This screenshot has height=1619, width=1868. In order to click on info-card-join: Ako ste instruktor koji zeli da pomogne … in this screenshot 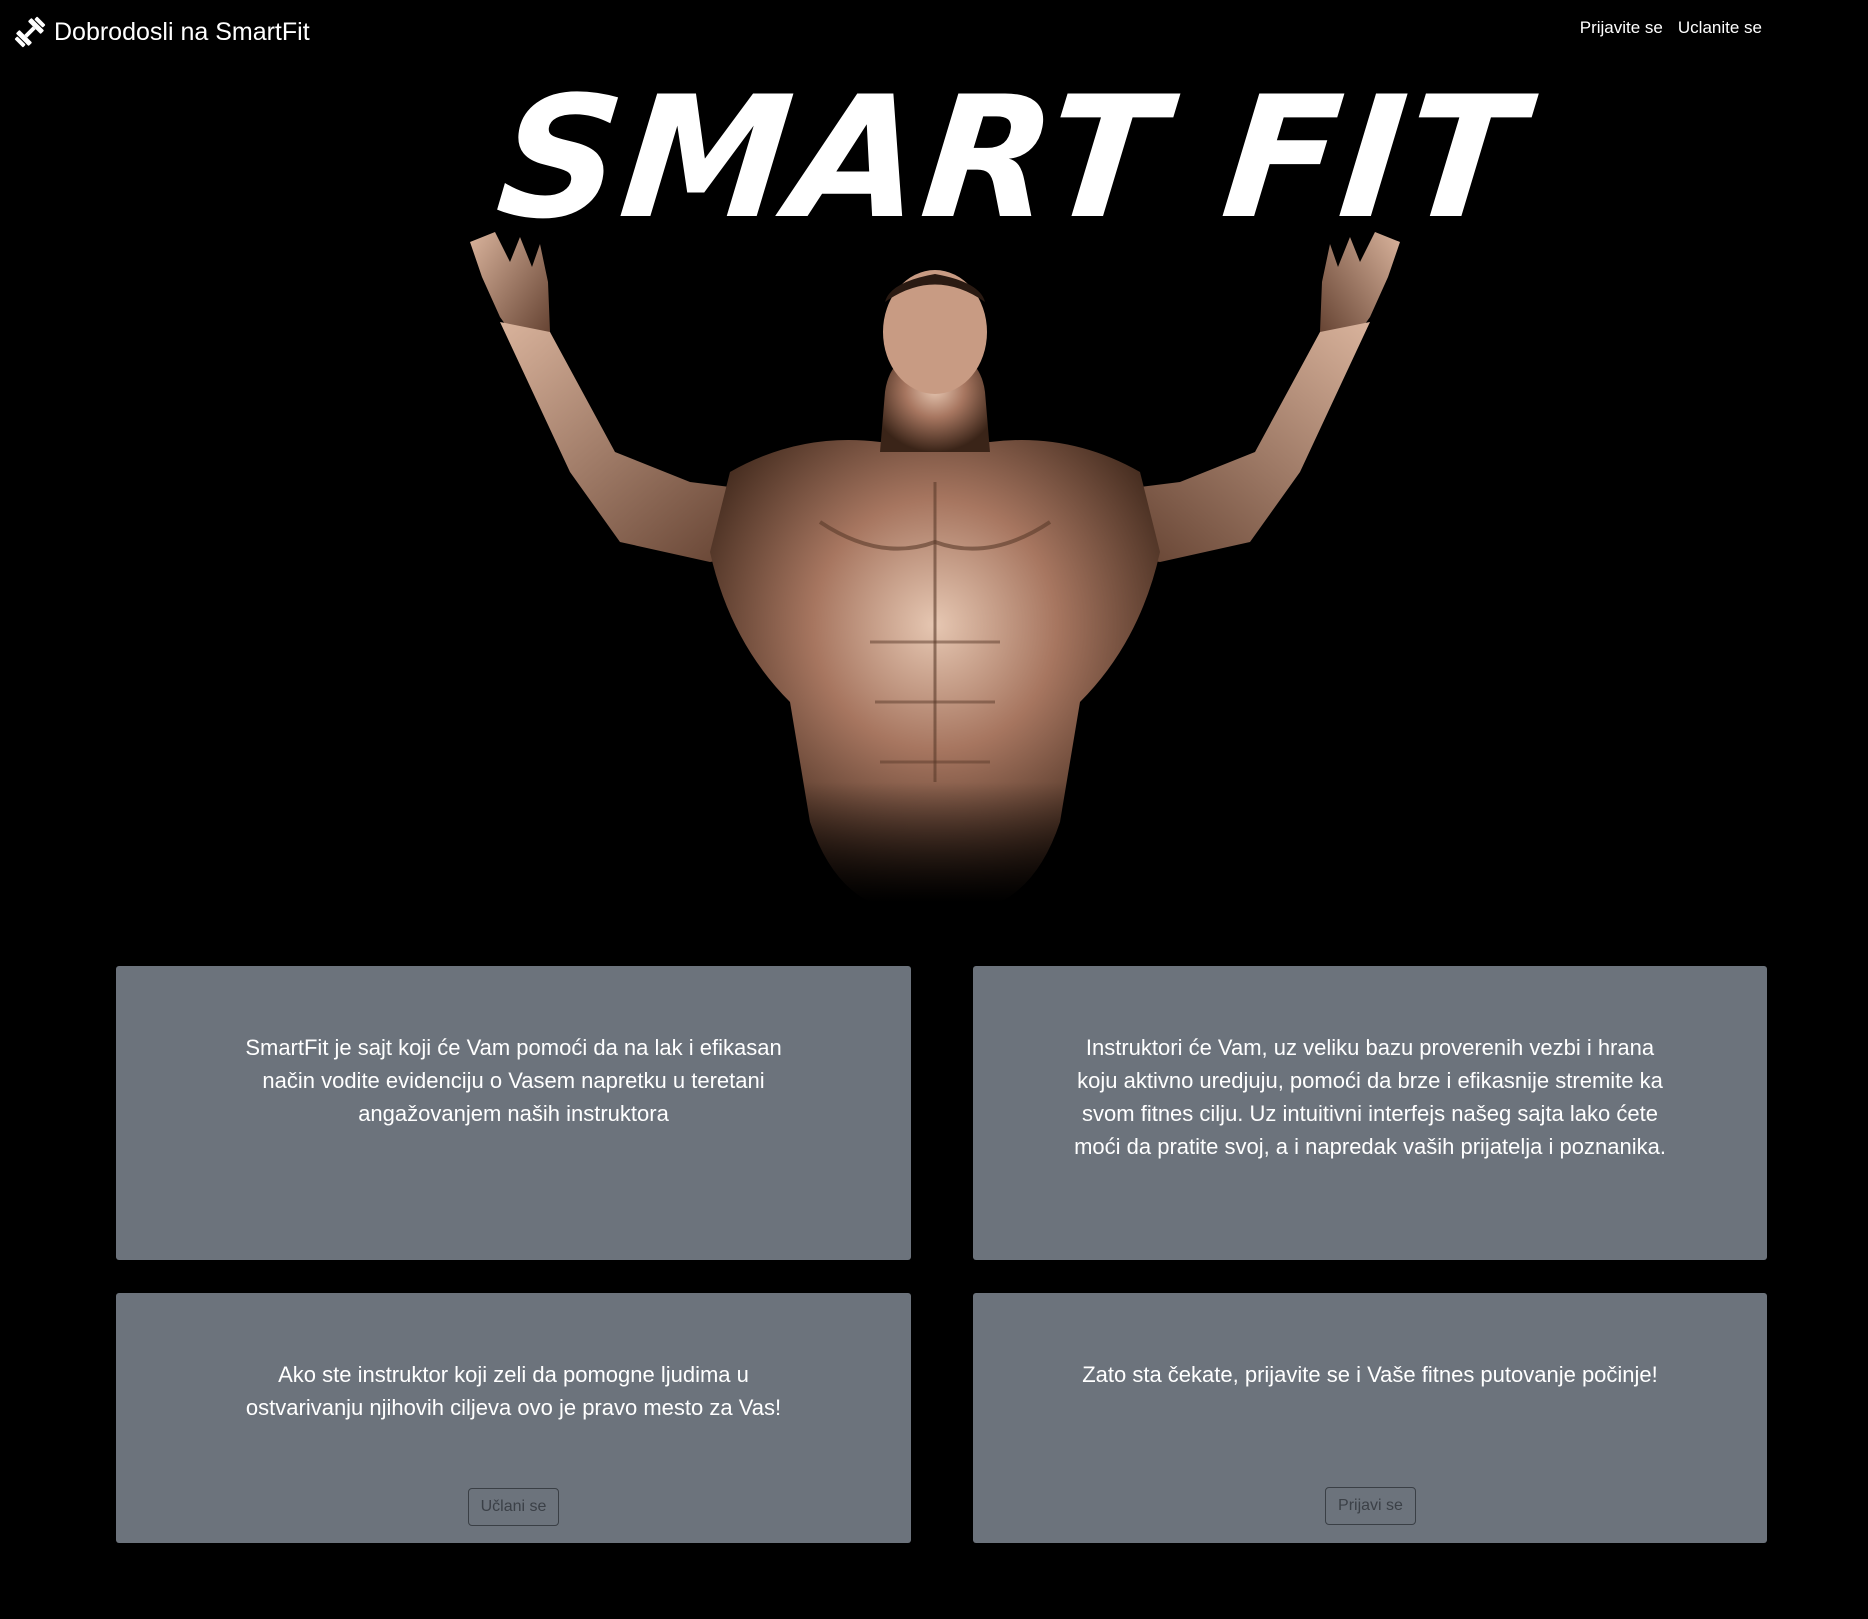, I will do `click(513, 1418)`.